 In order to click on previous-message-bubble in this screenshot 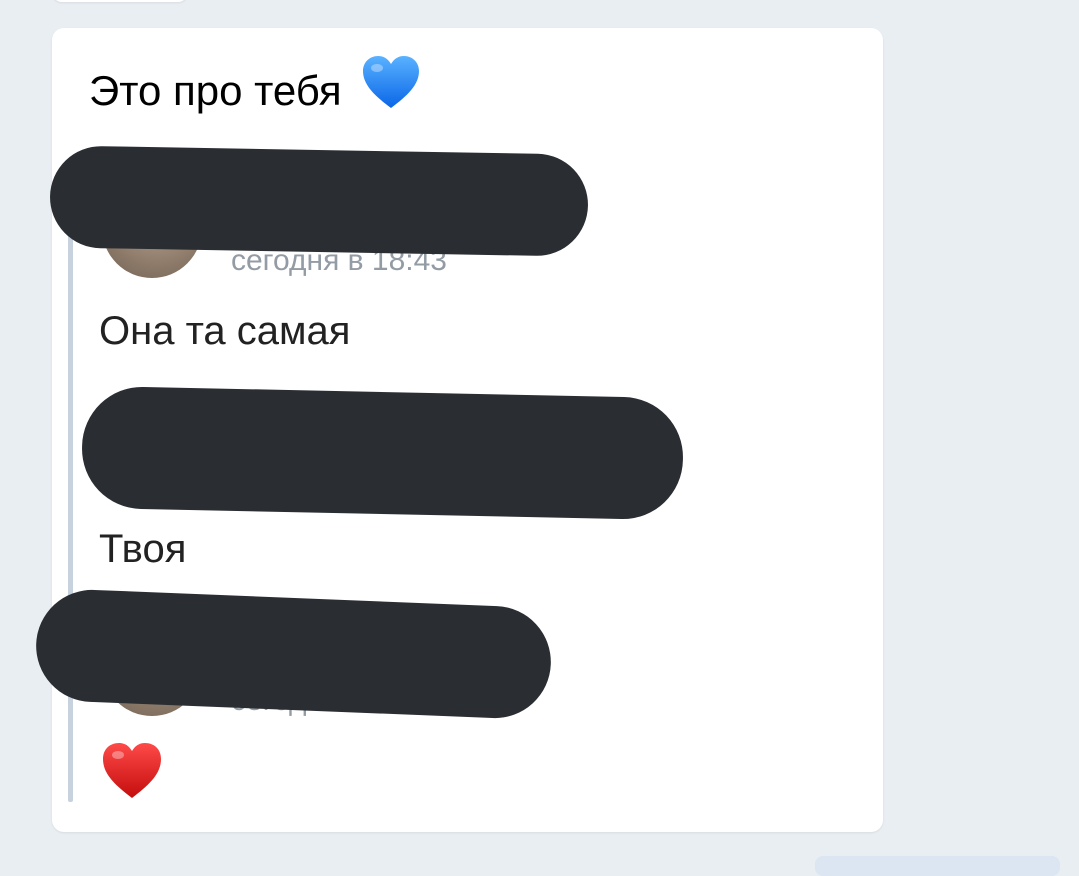, I will do `click(120, 1)`.